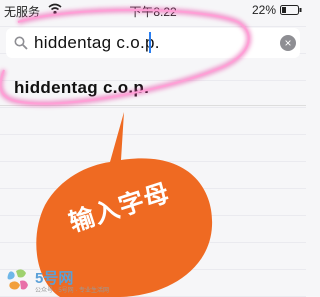  What do you see at coordinates (72, 291) in the screenshot?
I see `watermark-subtitle: 公众号 · 5号网 · 专业生活网` at bounding box center [72, 291].